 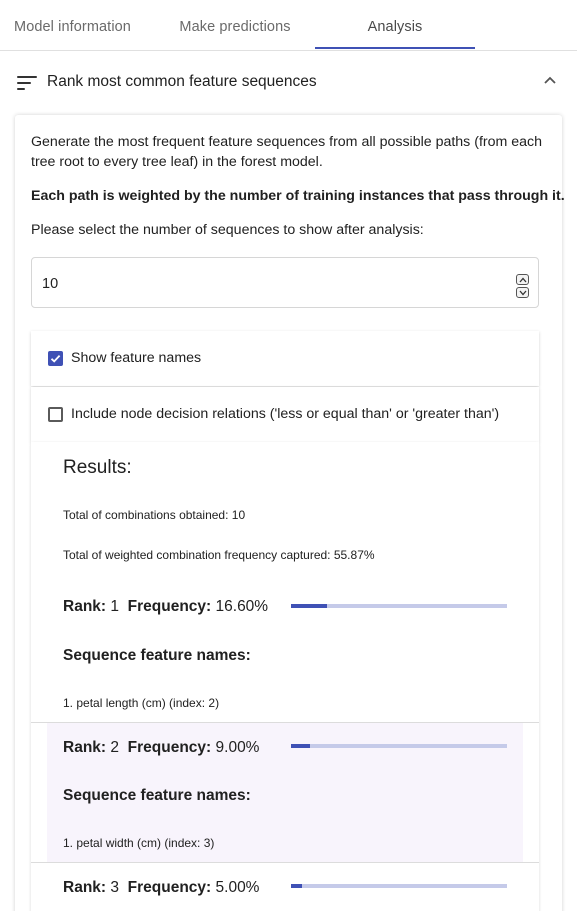 I want to click on results-title: Results:, so click(x=97, y=467).